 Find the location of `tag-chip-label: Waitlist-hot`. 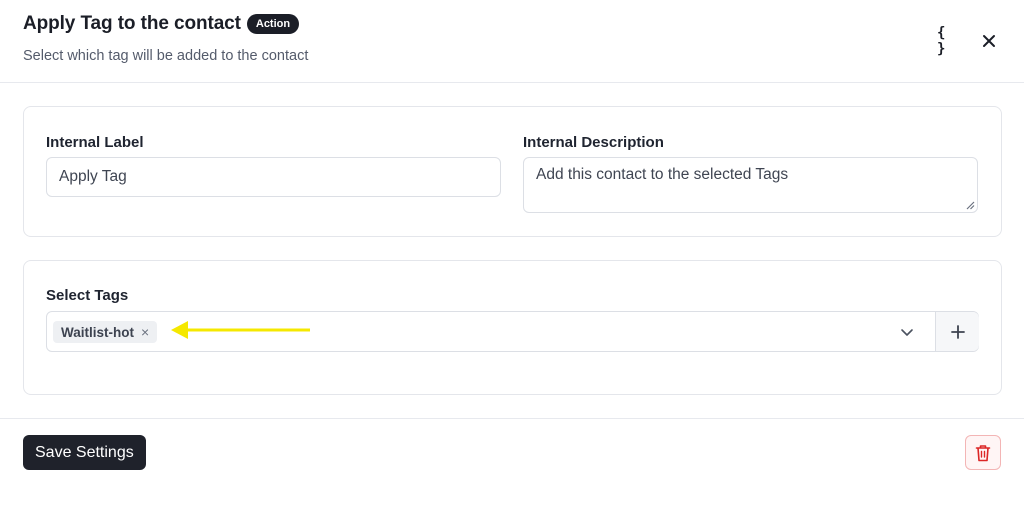

tag-chip-label: Waitlist-hot is located at coordinates (97, 332).